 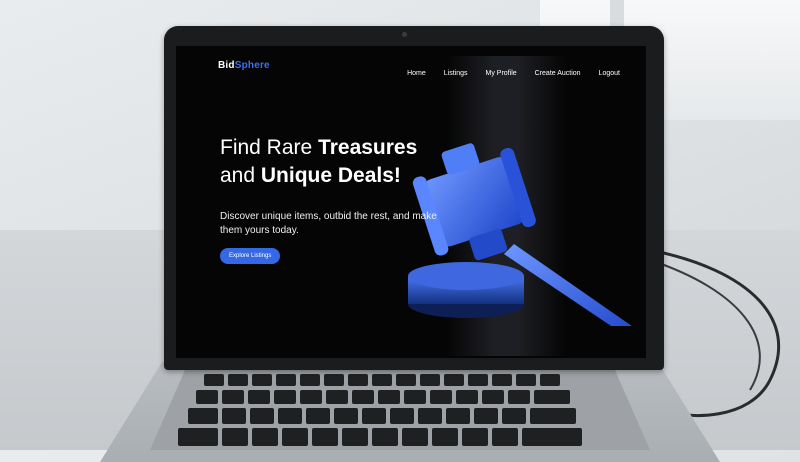 What do you see at coordinates (609, 73) in the screenshot?
I see `nav-logout: Logout` at bounding box center [609, 73].